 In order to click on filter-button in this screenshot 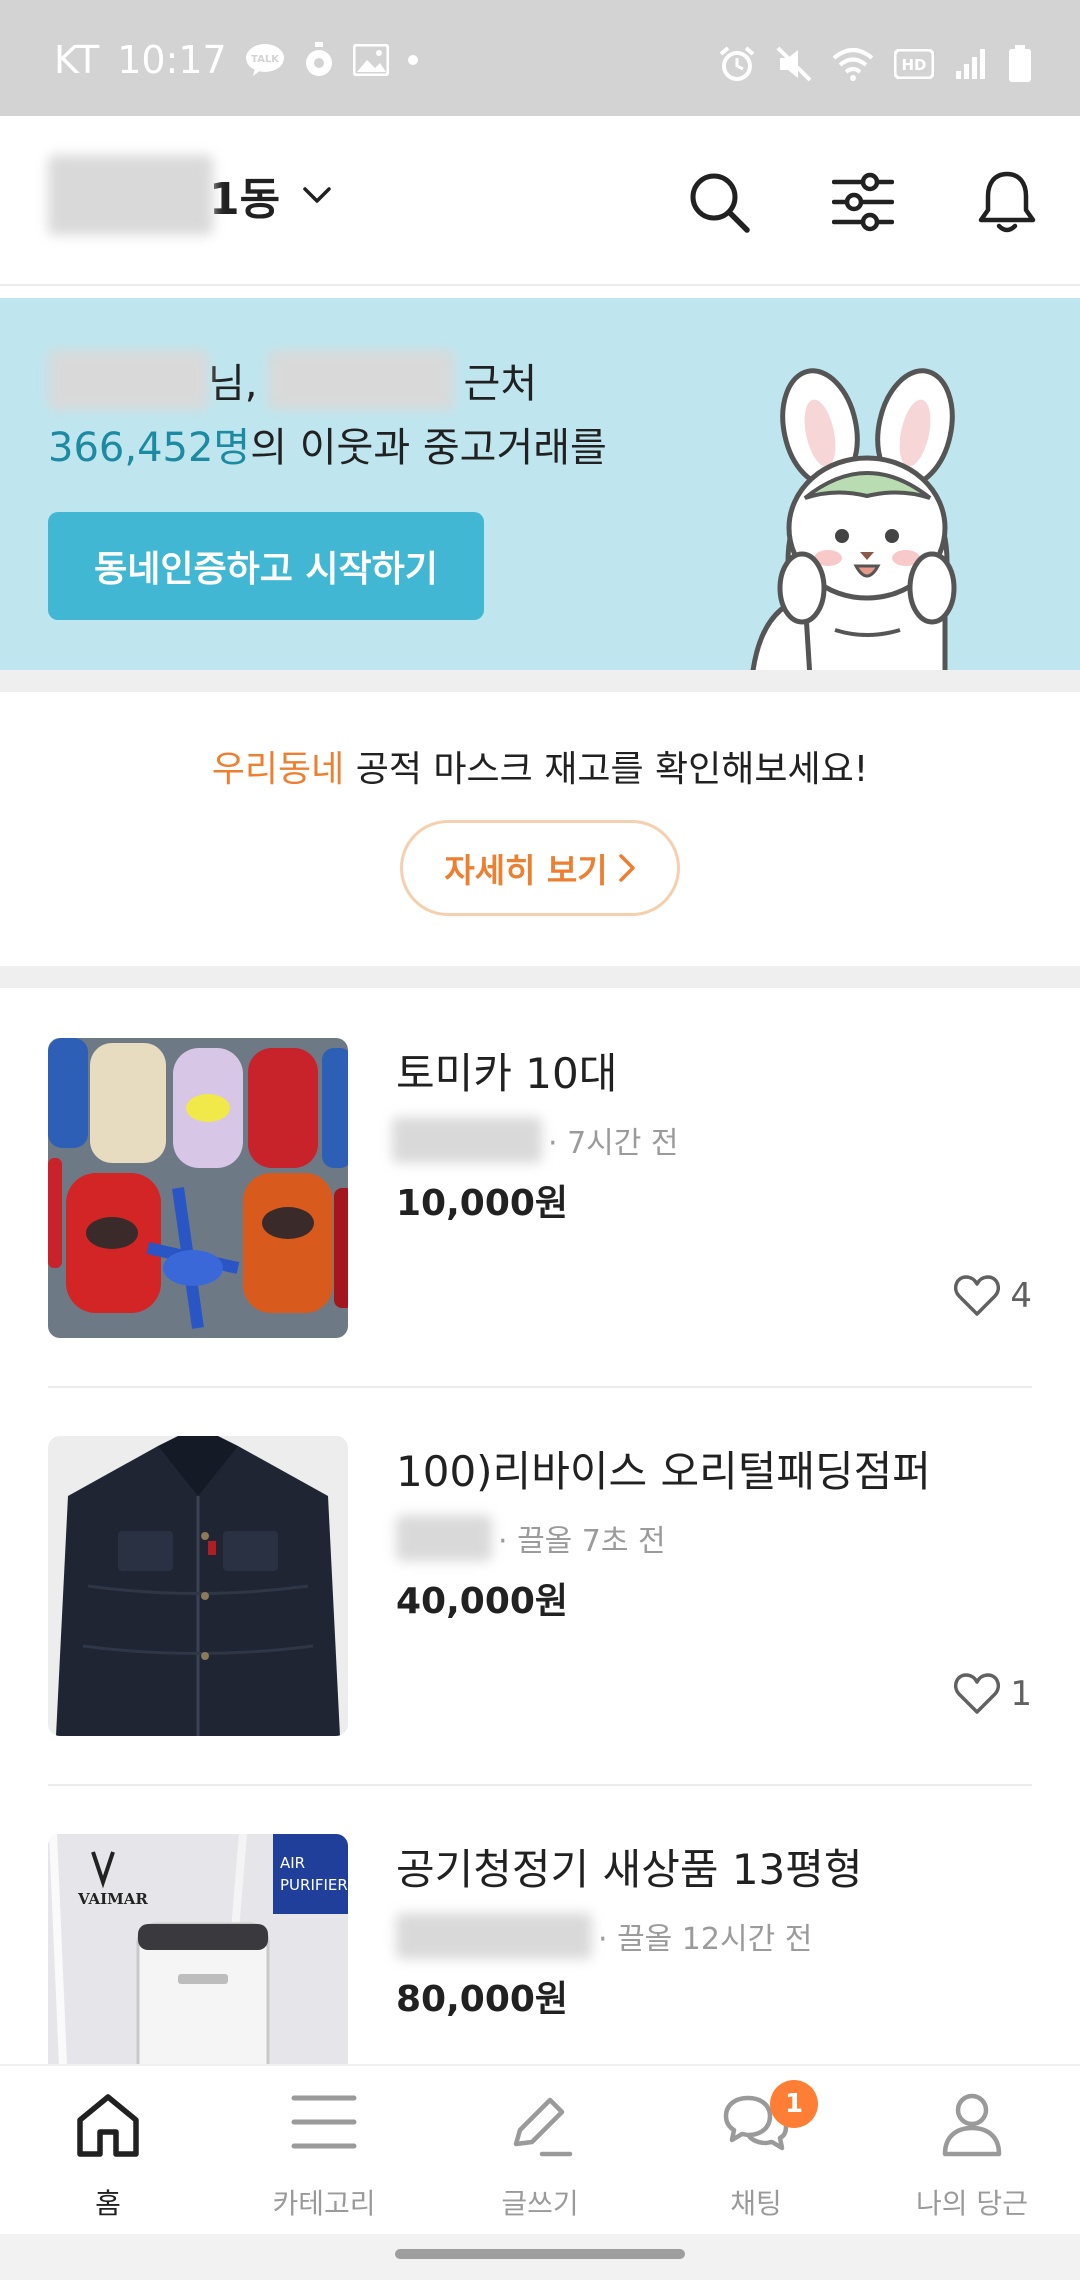, I will do `click(863, 202)`.